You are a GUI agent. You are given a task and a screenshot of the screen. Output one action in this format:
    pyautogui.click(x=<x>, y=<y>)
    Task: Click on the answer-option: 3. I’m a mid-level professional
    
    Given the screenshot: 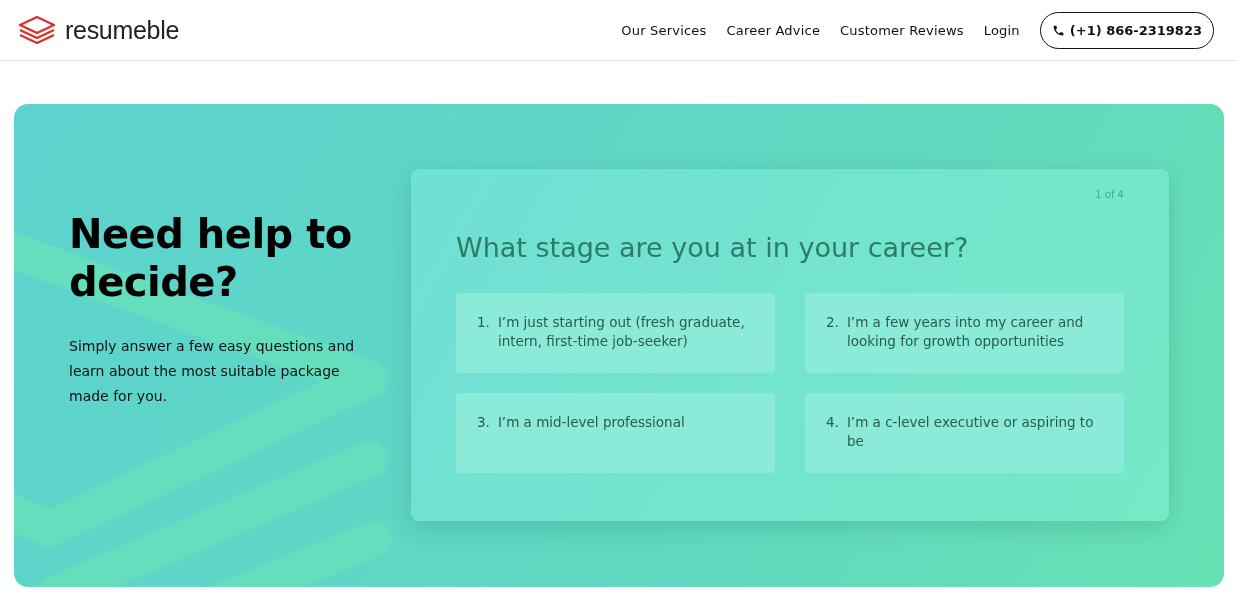 What is the action you would take?
    pyautogui.click(x=615, y=433)
    